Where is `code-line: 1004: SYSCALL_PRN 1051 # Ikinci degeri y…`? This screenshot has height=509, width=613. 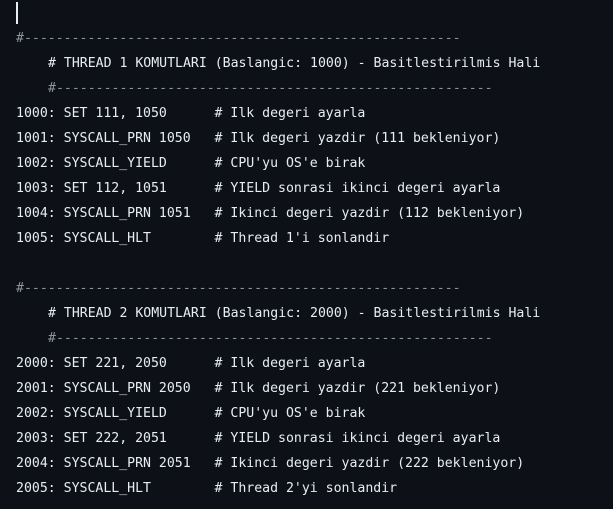 code-line: 1004: SYSCALL_PRN 1051 # Ikinci degeri y… is located at coordinates (314, 213).